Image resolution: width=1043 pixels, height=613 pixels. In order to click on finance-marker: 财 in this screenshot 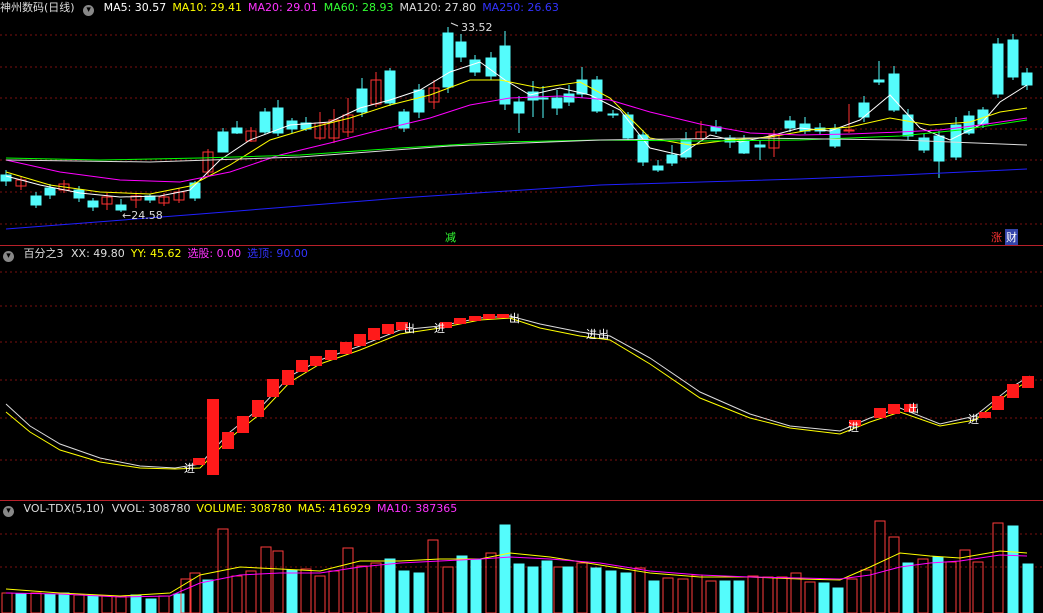, I will do `click(1011, 237)`.